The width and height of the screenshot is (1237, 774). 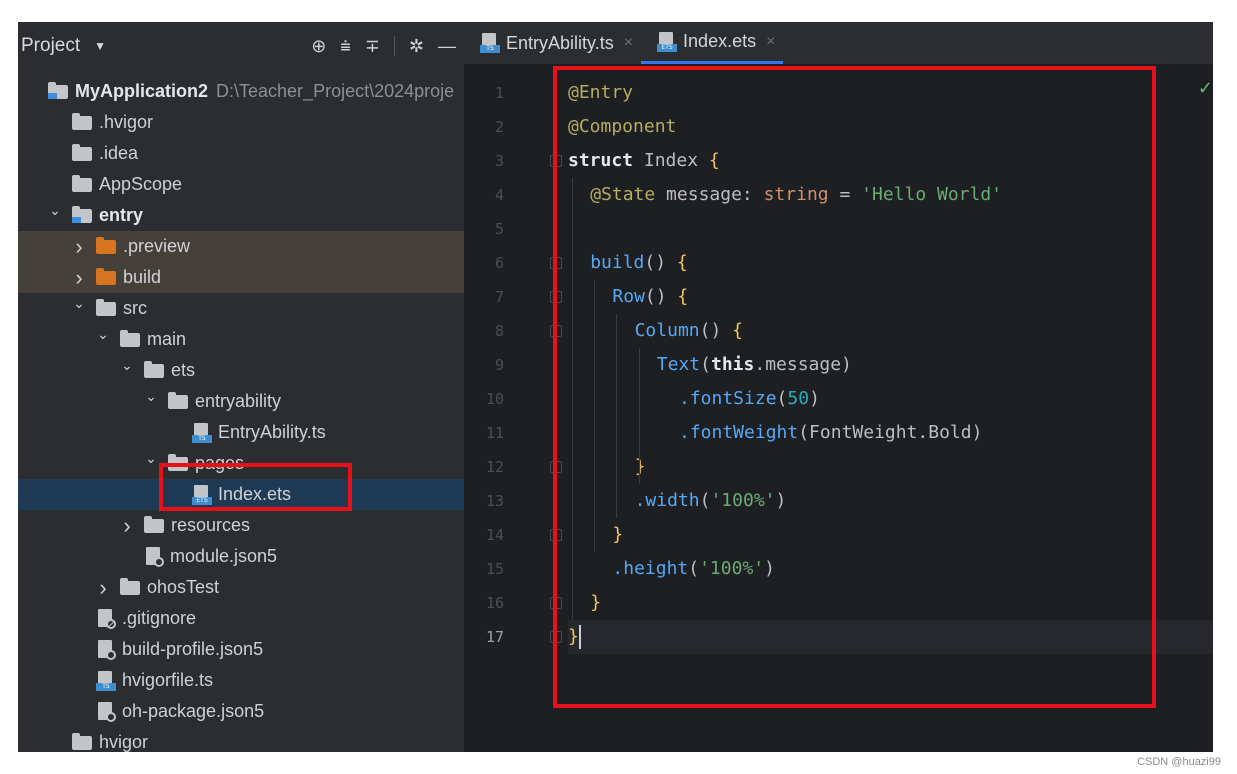 What do you see at coordinates (318, 46) in the screenshot?
I see `crosshair-icon: ⊕` at bounding box center [318, 46].